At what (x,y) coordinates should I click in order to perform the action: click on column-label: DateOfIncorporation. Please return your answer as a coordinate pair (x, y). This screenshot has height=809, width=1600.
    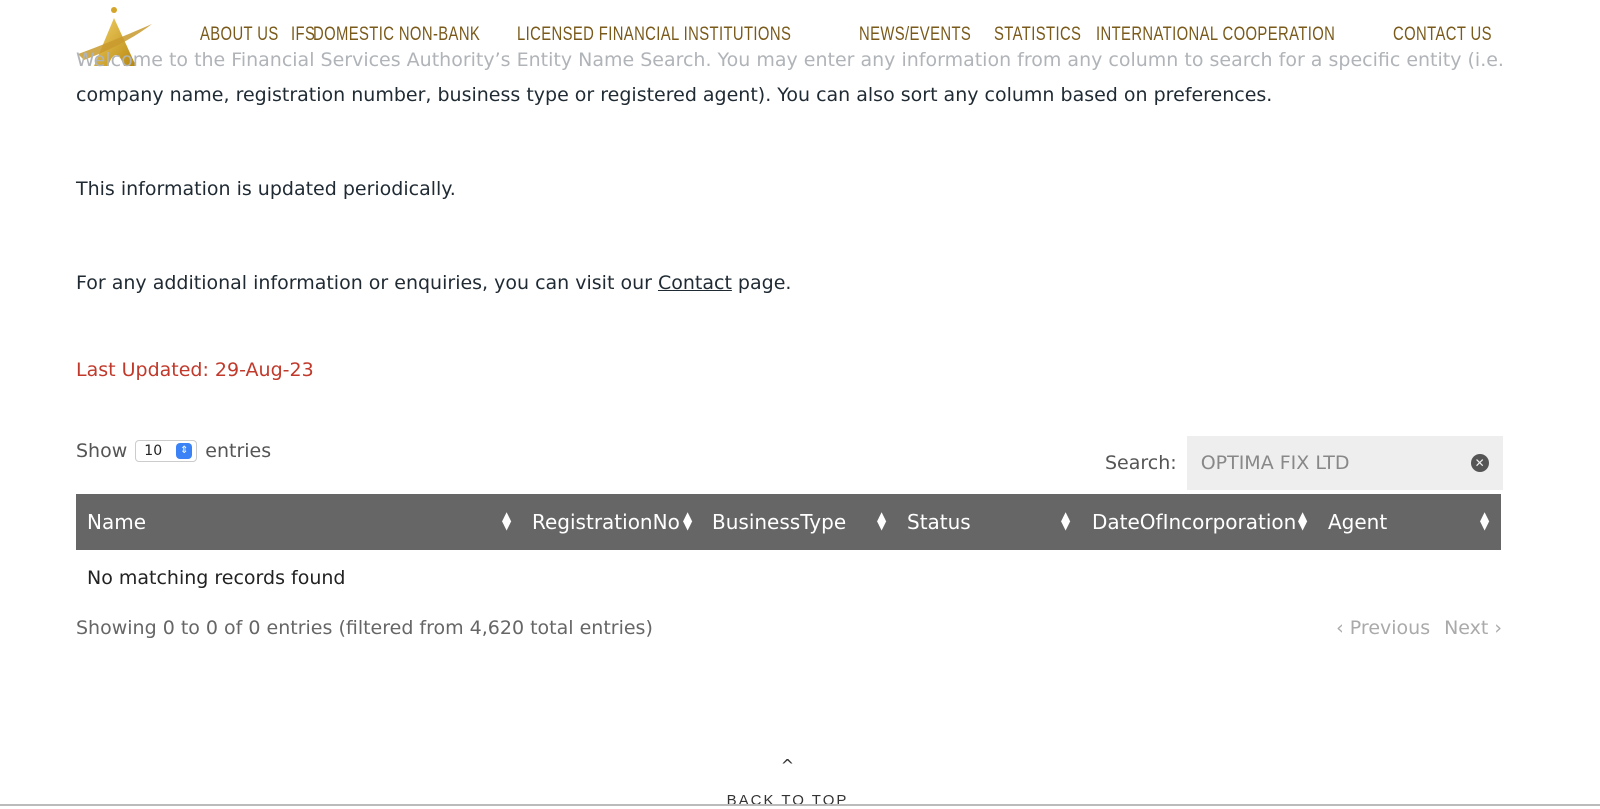
    Looking at the image, I should click on (1194, 522).